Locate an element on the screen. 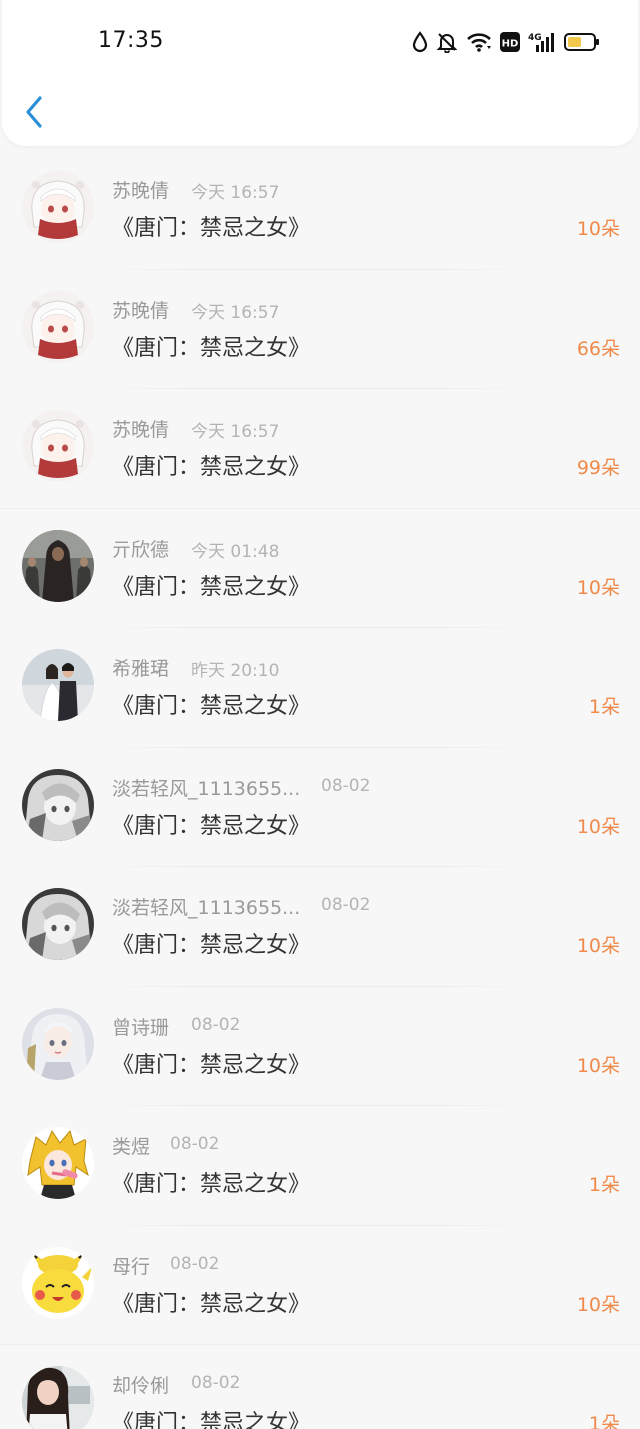 This screenshot has width=640, height=1429. gift-row: 苏晚倩 今天 16:57 《唐门：禁忌之女》 66朵 is located at coordinates (320, 329).